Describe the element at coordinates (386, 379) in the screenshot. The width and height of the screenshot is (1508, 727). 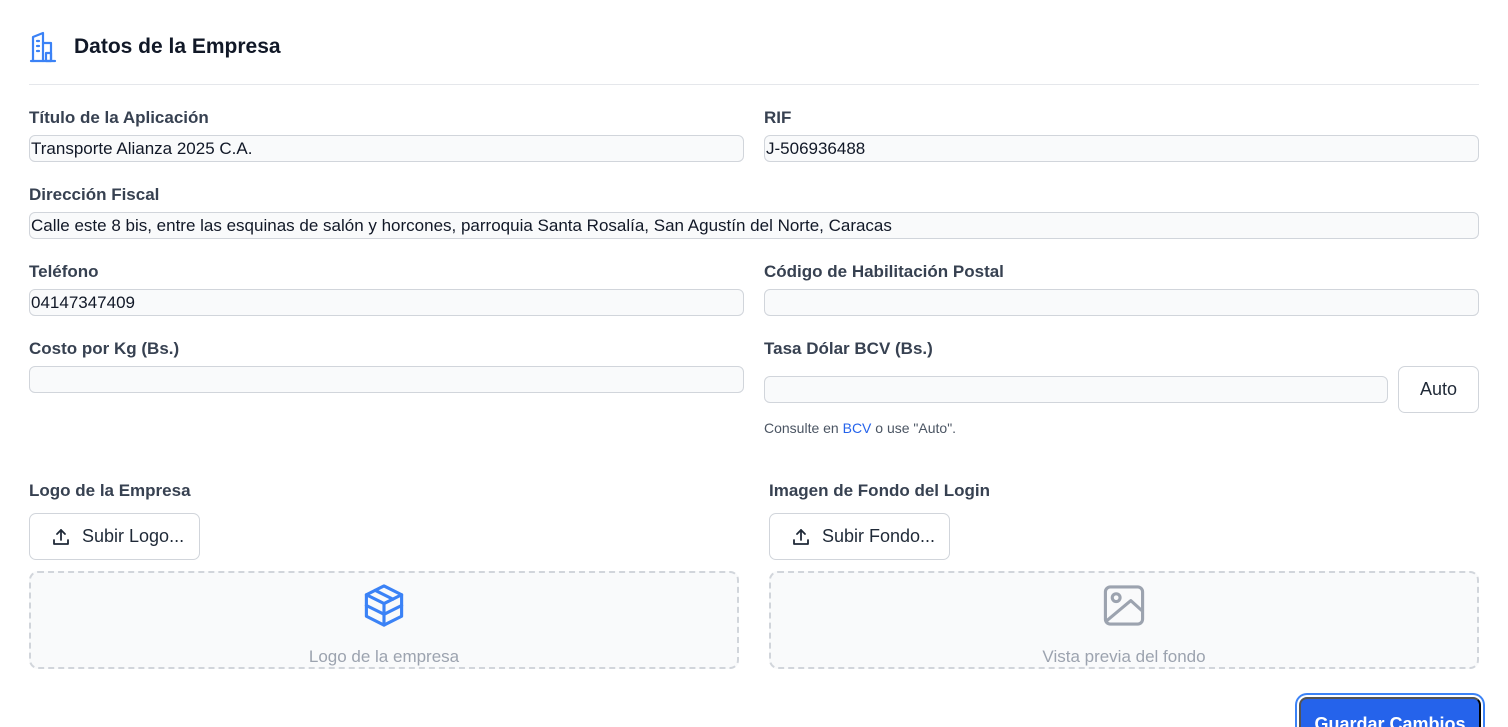
I see `cost-per-kg-input` at that location.